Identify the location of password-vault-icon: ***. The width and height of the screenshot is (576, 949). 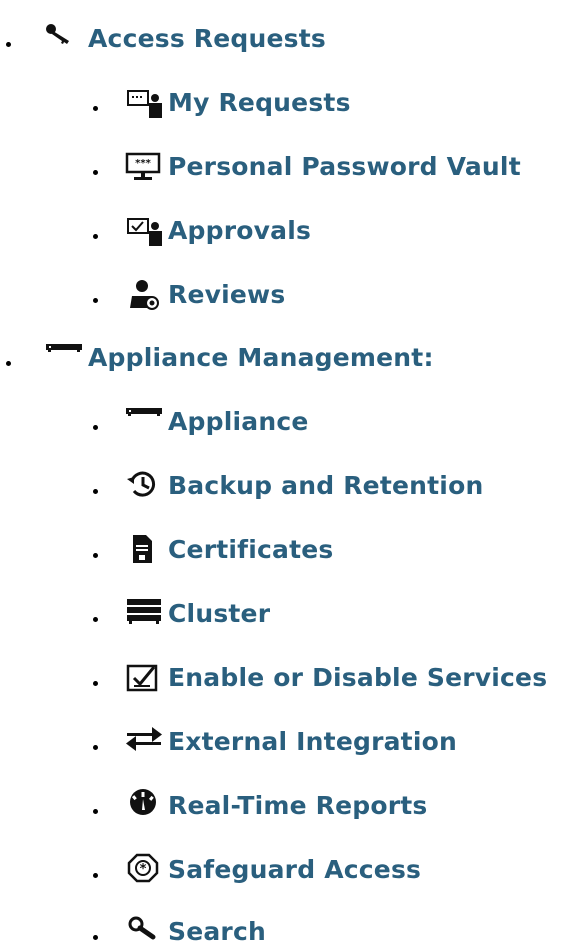
(146, 167).